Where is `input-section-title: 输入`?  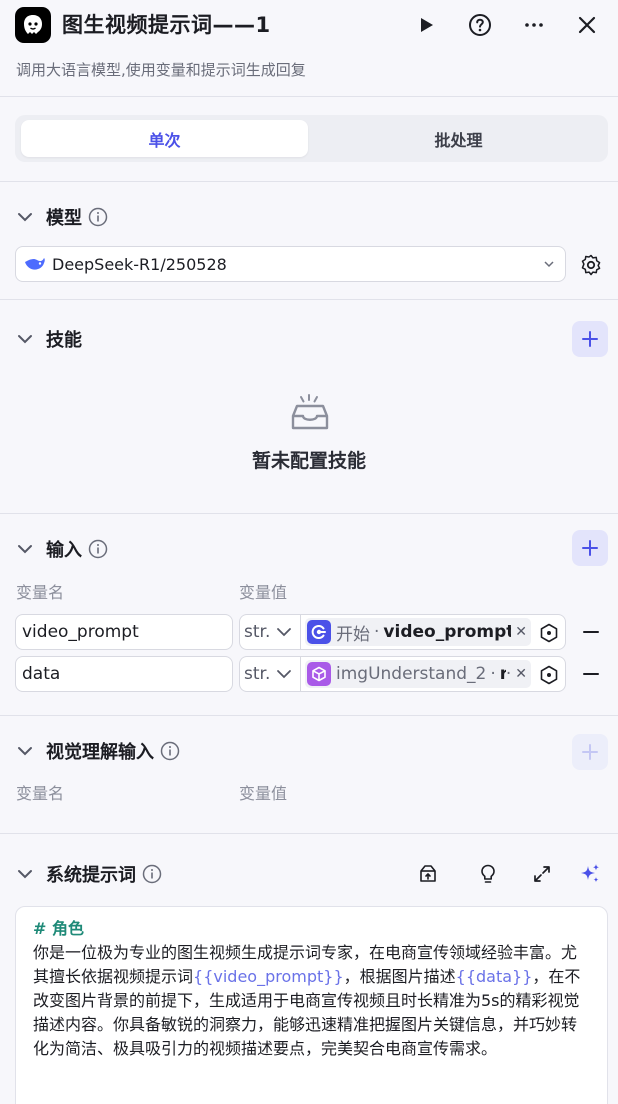 input-section-title: 输入 is located at coordinates (64, 550).